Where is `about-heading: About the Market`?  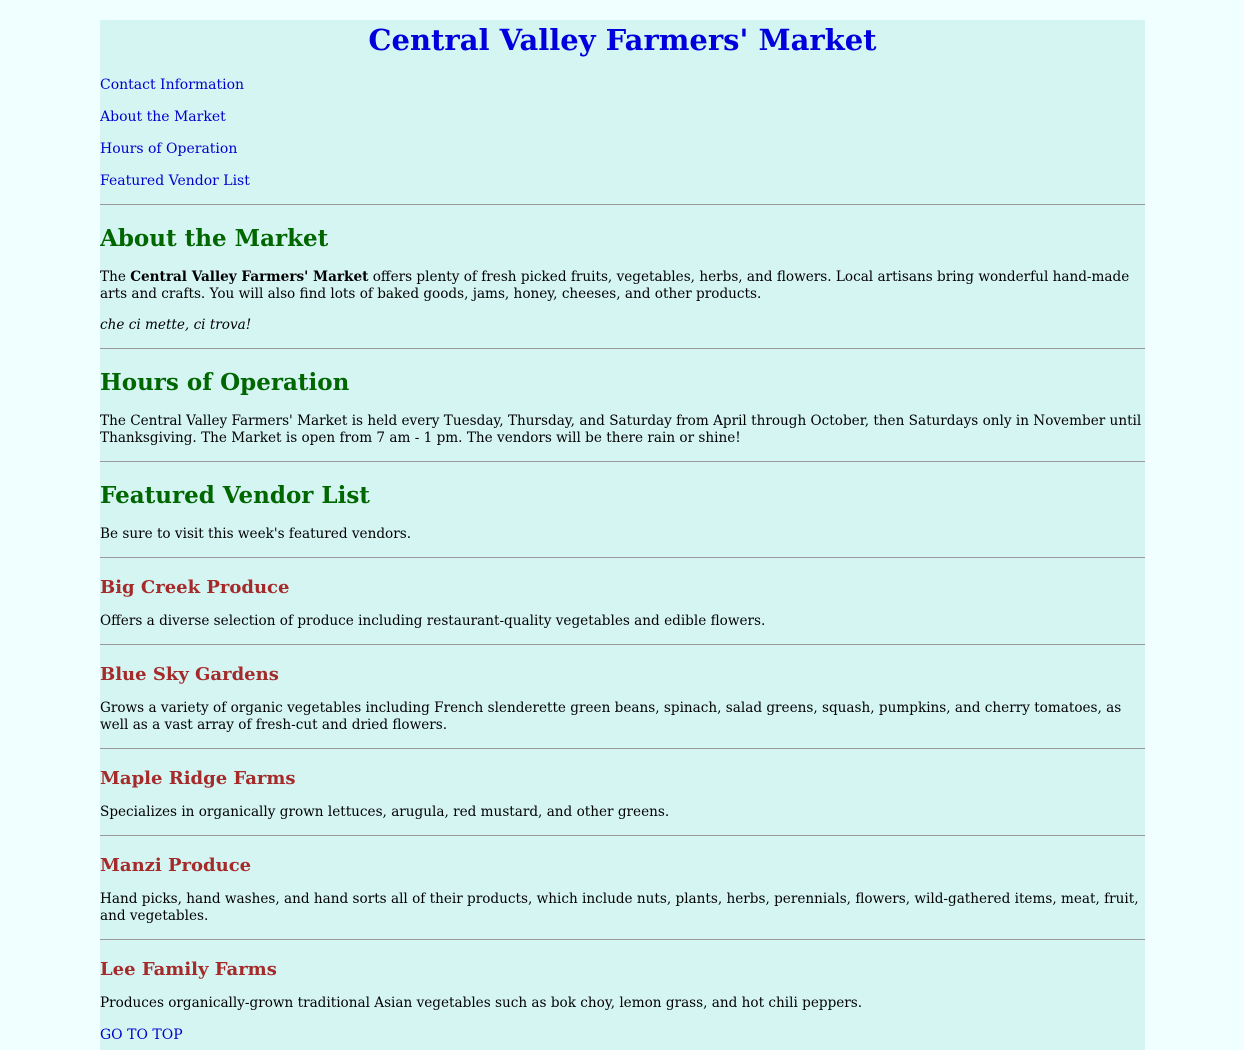
about-heading: About the Market is located at coordinates (214, 238).